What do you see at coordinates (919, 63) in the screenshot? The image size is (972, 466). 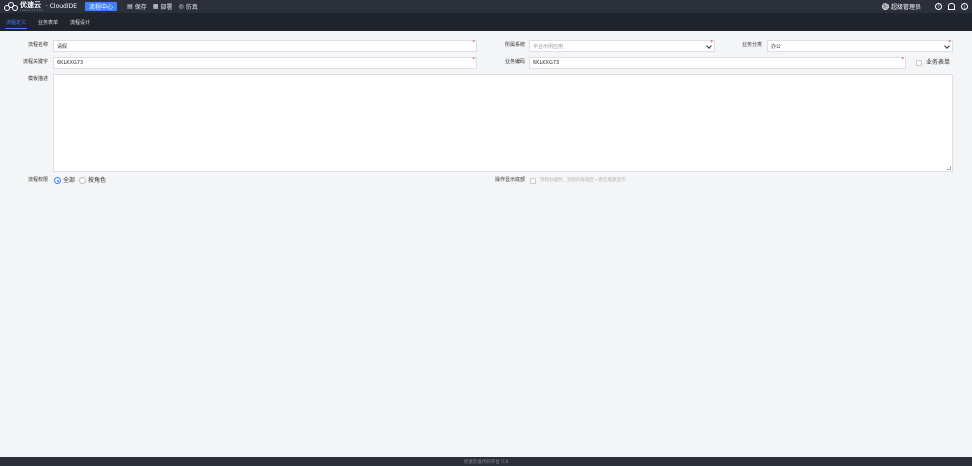 I see `business-form-checkbox` at bounding box center [919, 63].